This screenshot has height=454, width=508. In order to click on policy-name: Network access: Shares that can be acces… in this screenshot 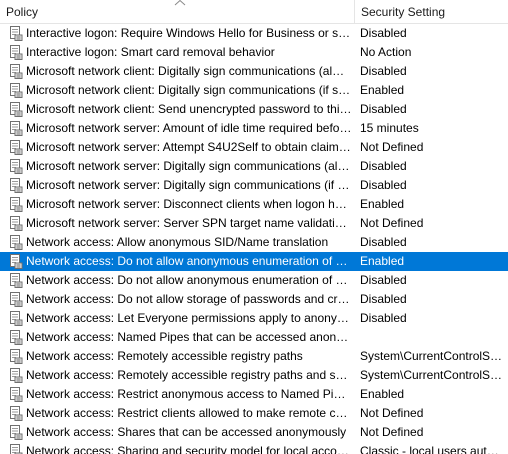, I will do `click(186, 432)`.